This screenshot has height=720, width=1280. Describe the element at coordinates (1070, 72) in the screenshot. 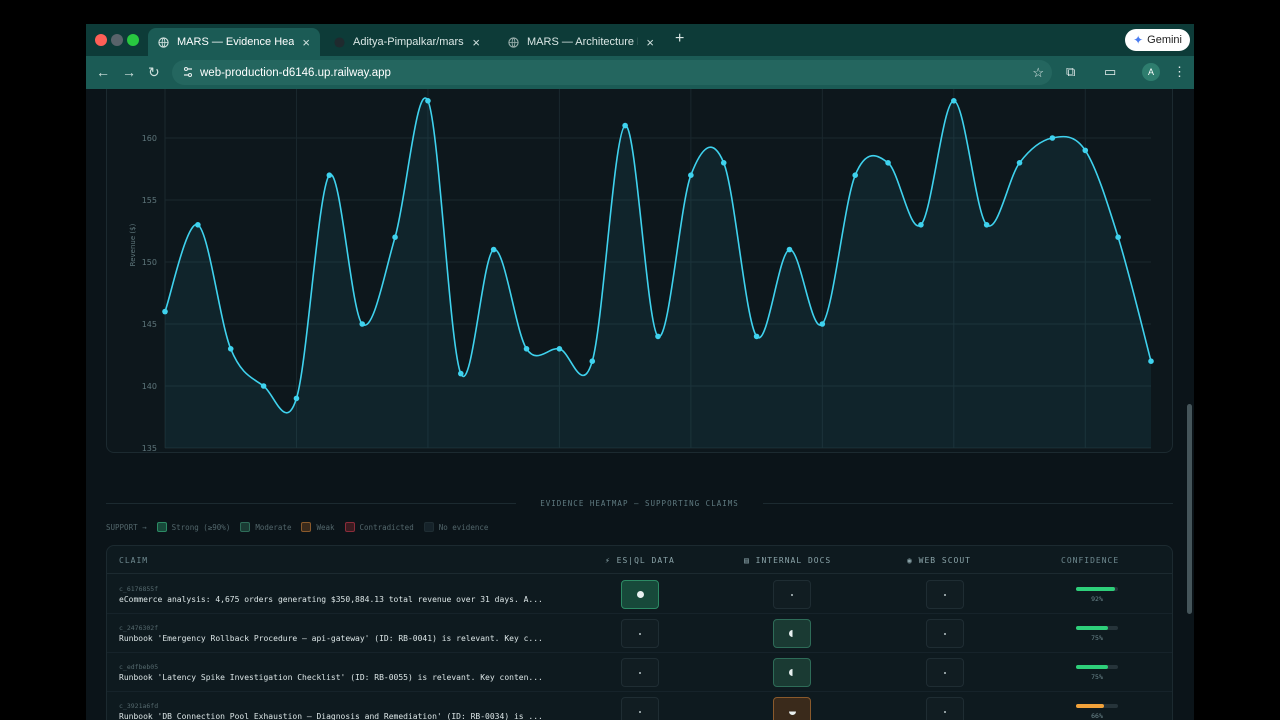

I see `extensions-icon: ⧉` at that location.